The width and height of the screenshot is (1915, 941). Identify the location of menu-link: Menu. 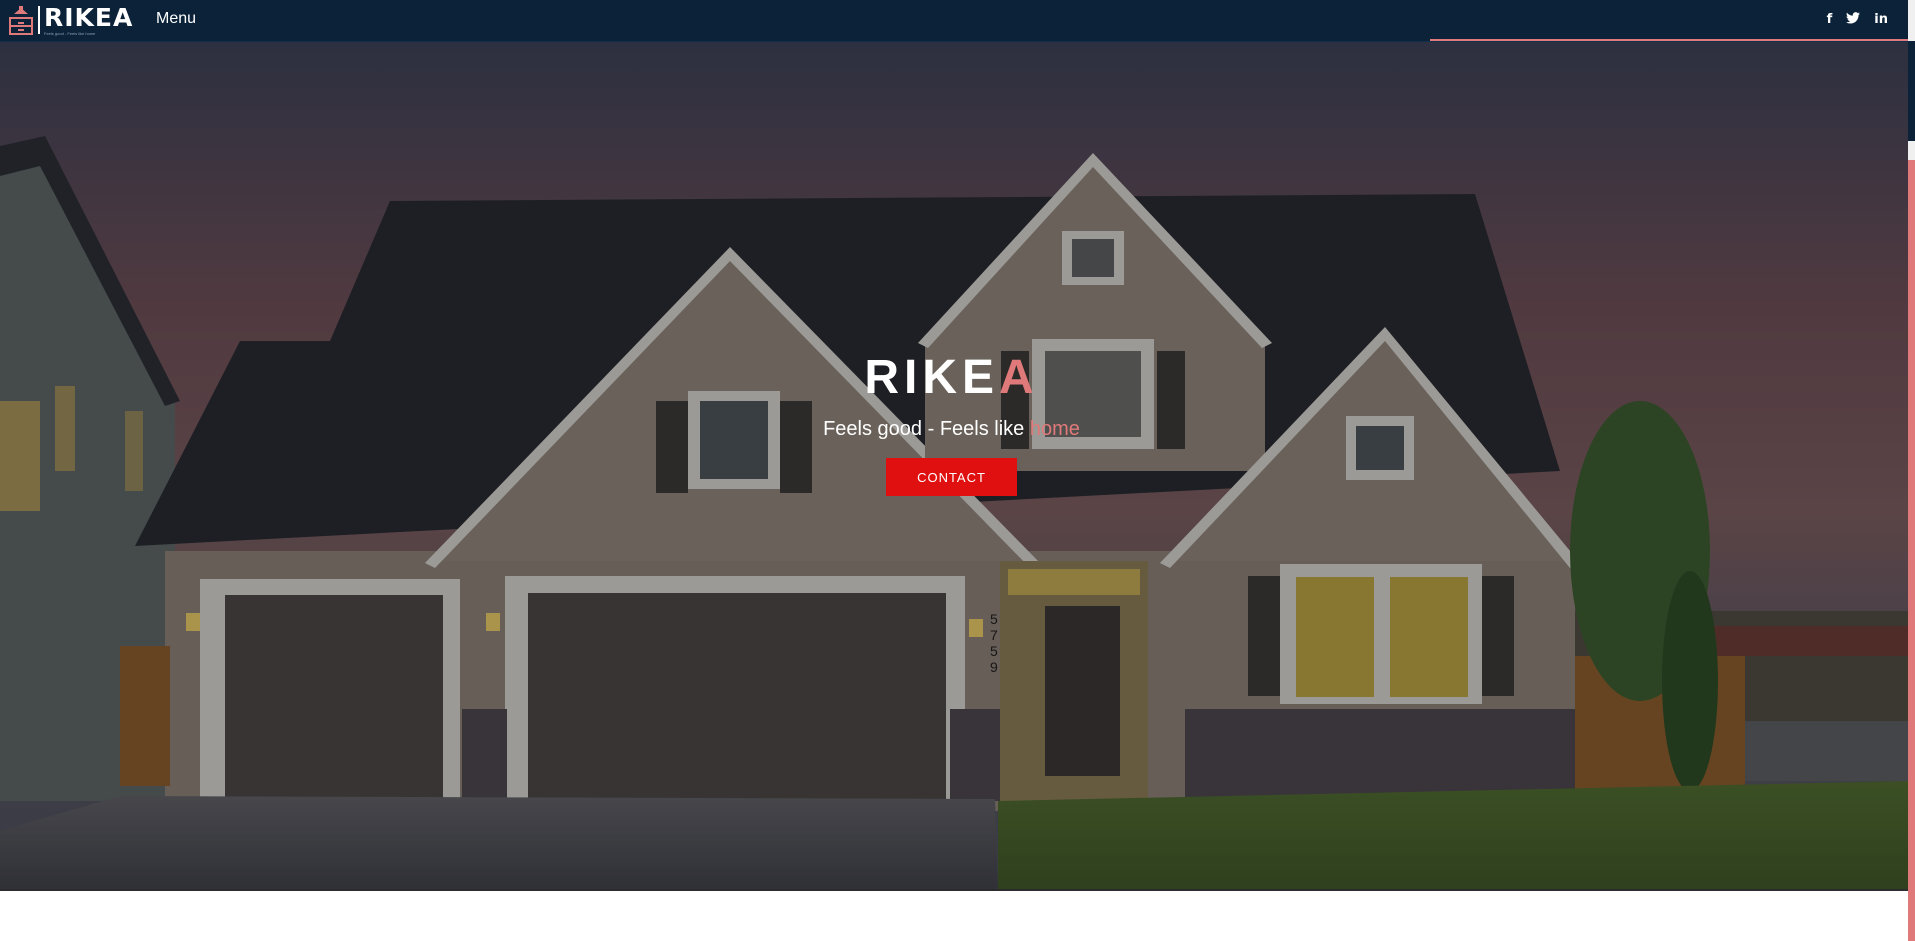
(176, 19).